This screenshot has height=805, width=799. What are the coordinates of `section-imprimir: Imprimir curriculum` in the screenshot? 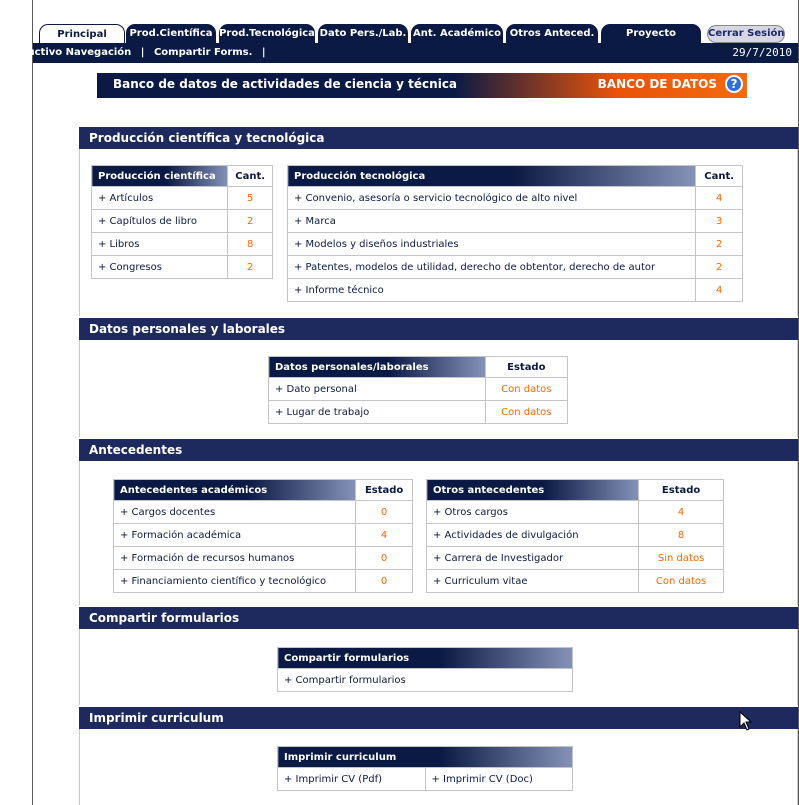 It's located at (438, 718).